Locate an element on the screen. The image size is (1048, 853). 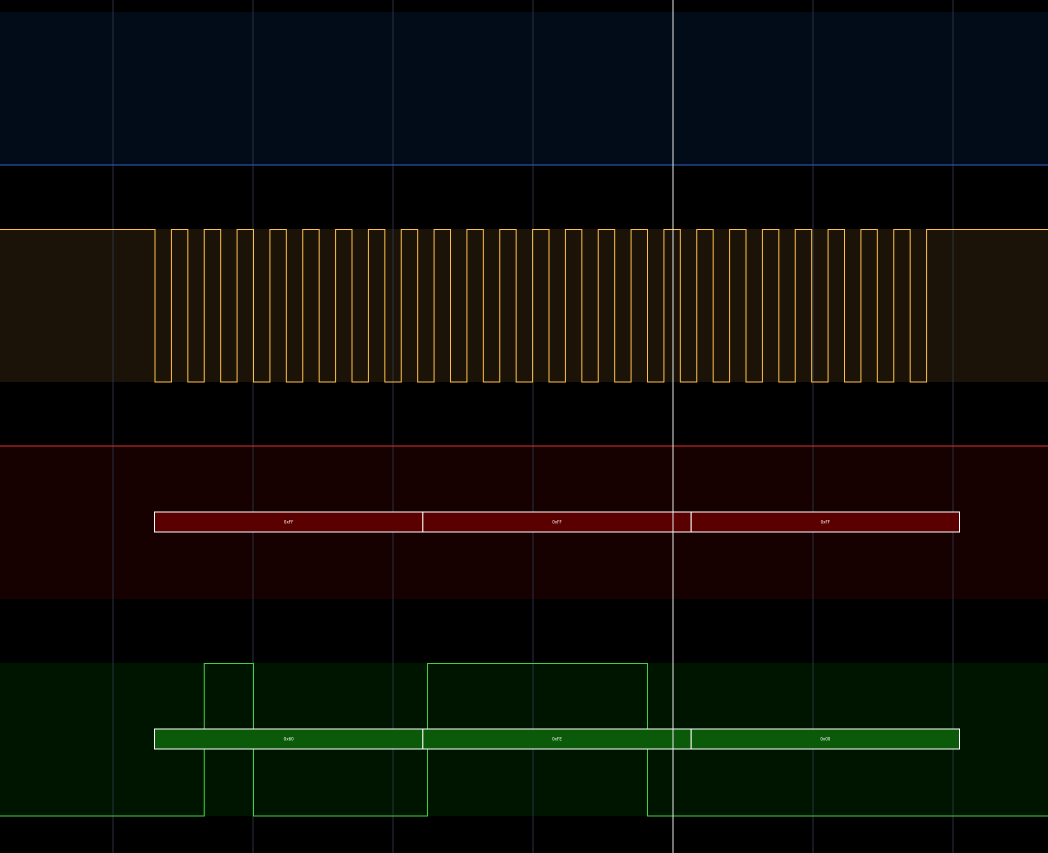
channel-4-byte-label: 0x60 is located at coordinates (289, 739).